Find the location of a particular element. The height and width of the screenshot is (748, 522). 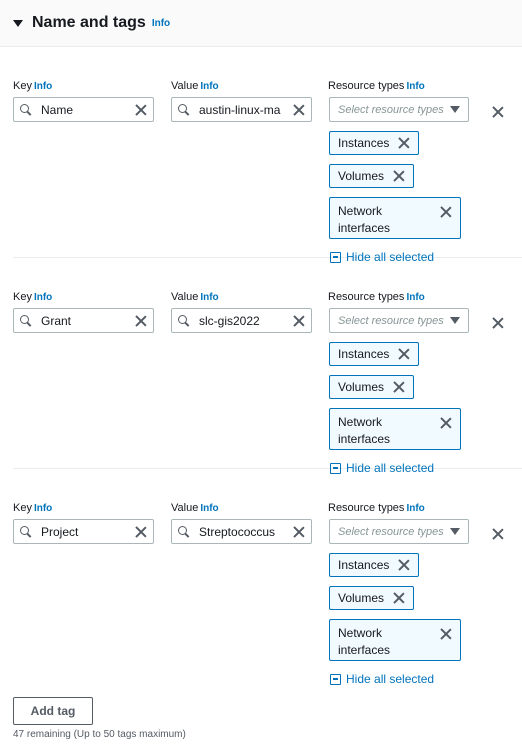

value-input: Streptococcus is located at coordinates (241, 531).